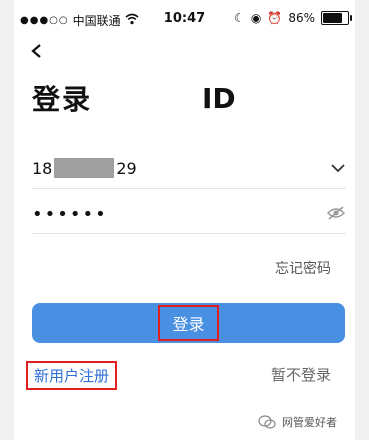  What do you see at coordinates (301, 18) in the screenshot?
I see `battery-percent: 86%` at bounding box center [301, 18].